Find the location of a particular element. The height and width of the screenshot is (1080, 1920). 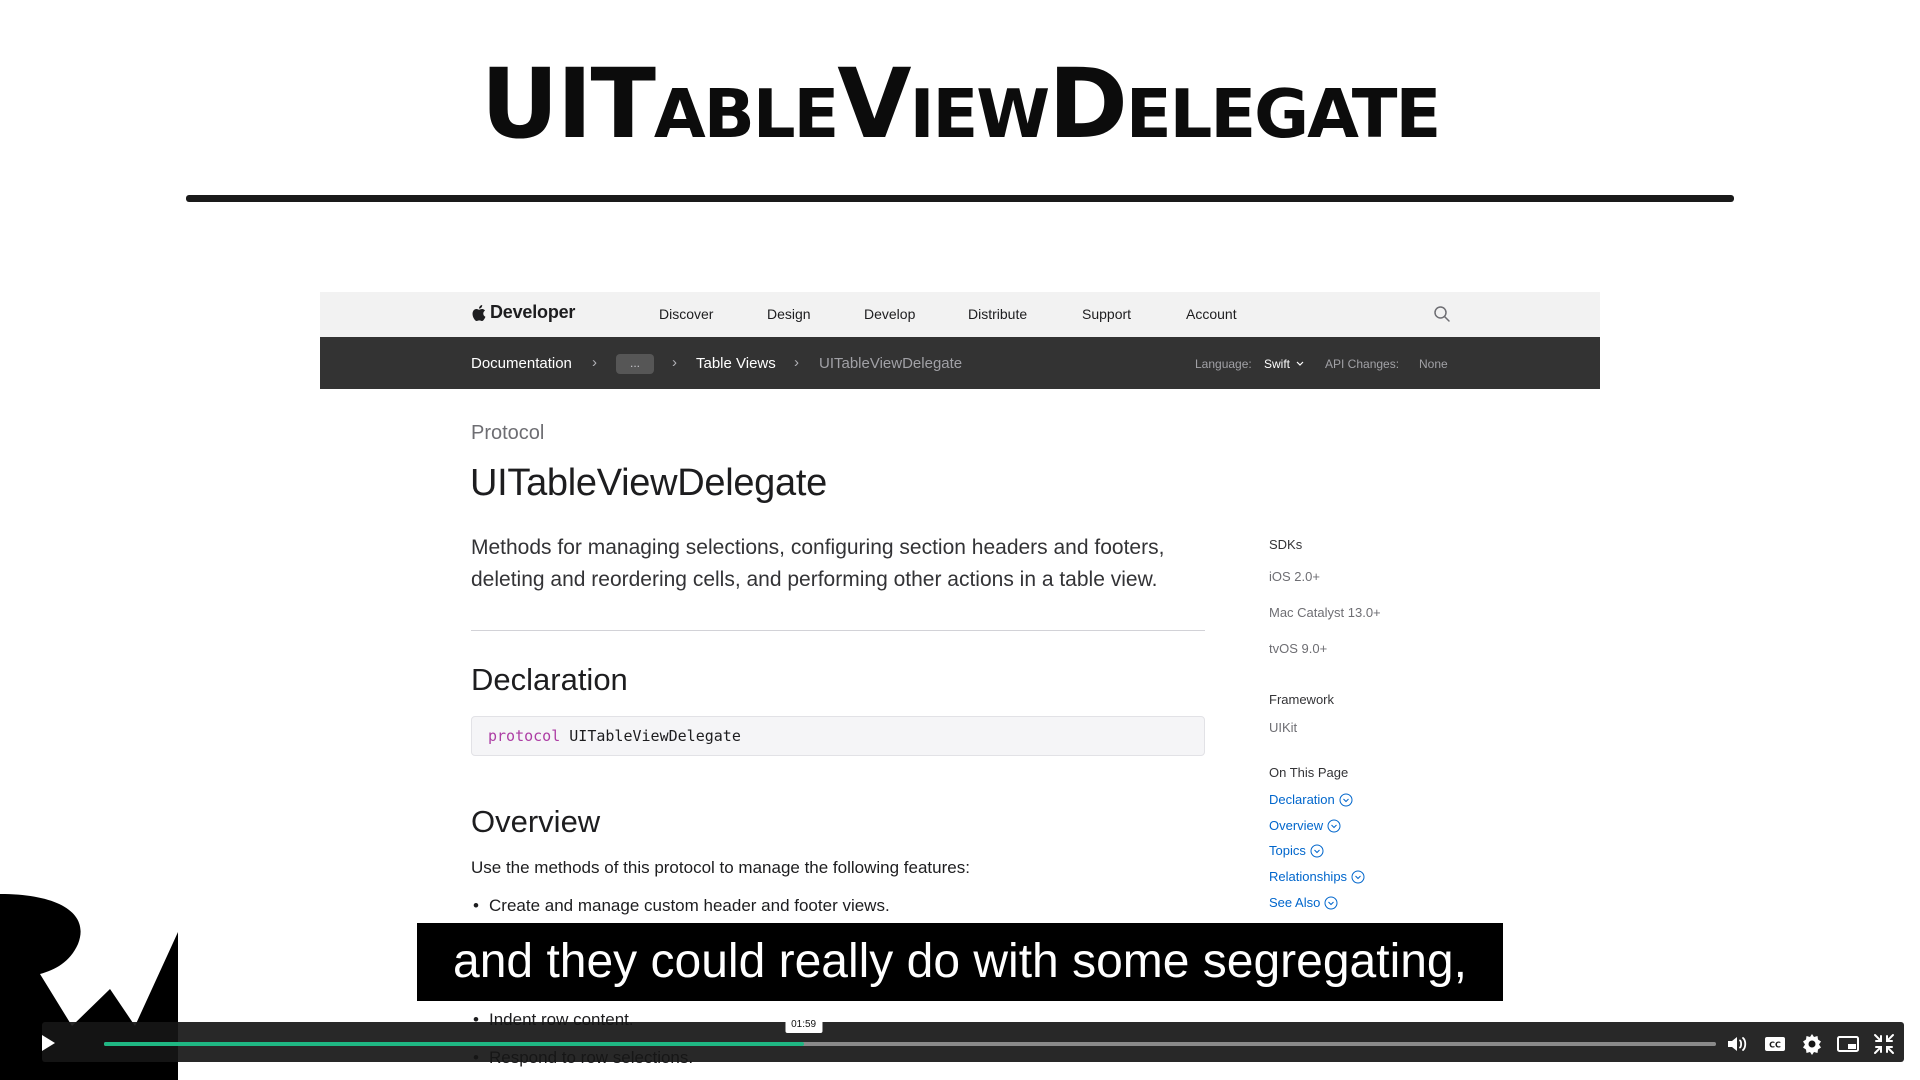

declaration-heading: Declaration is located at coordinates (549, 679).